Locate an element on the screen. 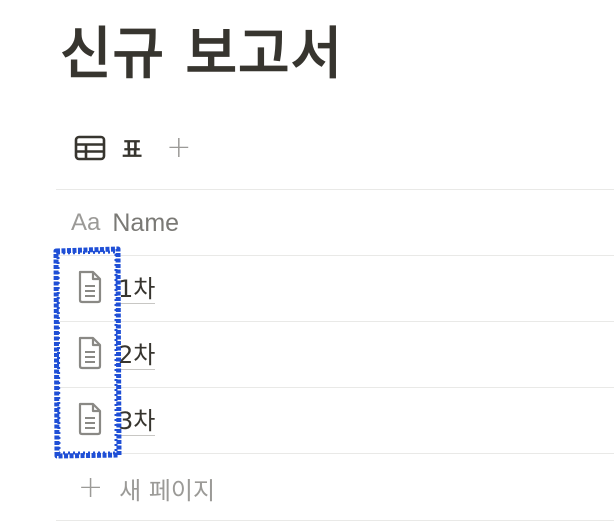 Image resolution: width=614 pixels, height=532 pixels. row-title: 3차 is located at coordinates (137, 421).